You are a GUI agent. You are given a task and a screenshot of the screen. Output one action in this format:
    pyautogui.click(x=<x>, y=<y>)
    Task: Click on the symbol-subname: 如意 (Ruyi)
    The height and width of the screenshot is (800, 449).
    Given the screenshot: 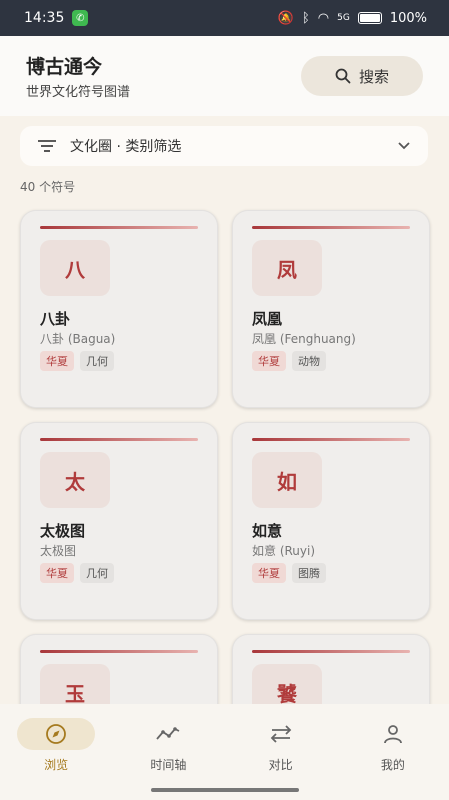 What is the action you would take?
    pyautogui.click(x=284, y=551)
    